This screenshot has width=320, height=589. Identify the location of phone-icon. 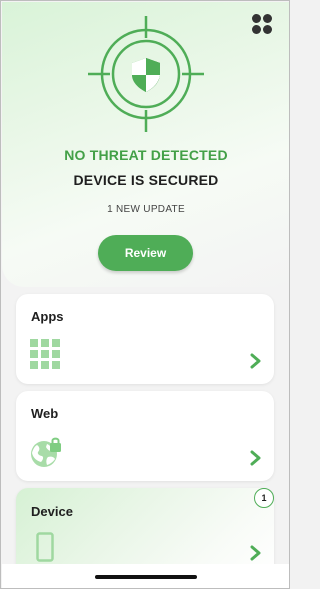
(45, 547).